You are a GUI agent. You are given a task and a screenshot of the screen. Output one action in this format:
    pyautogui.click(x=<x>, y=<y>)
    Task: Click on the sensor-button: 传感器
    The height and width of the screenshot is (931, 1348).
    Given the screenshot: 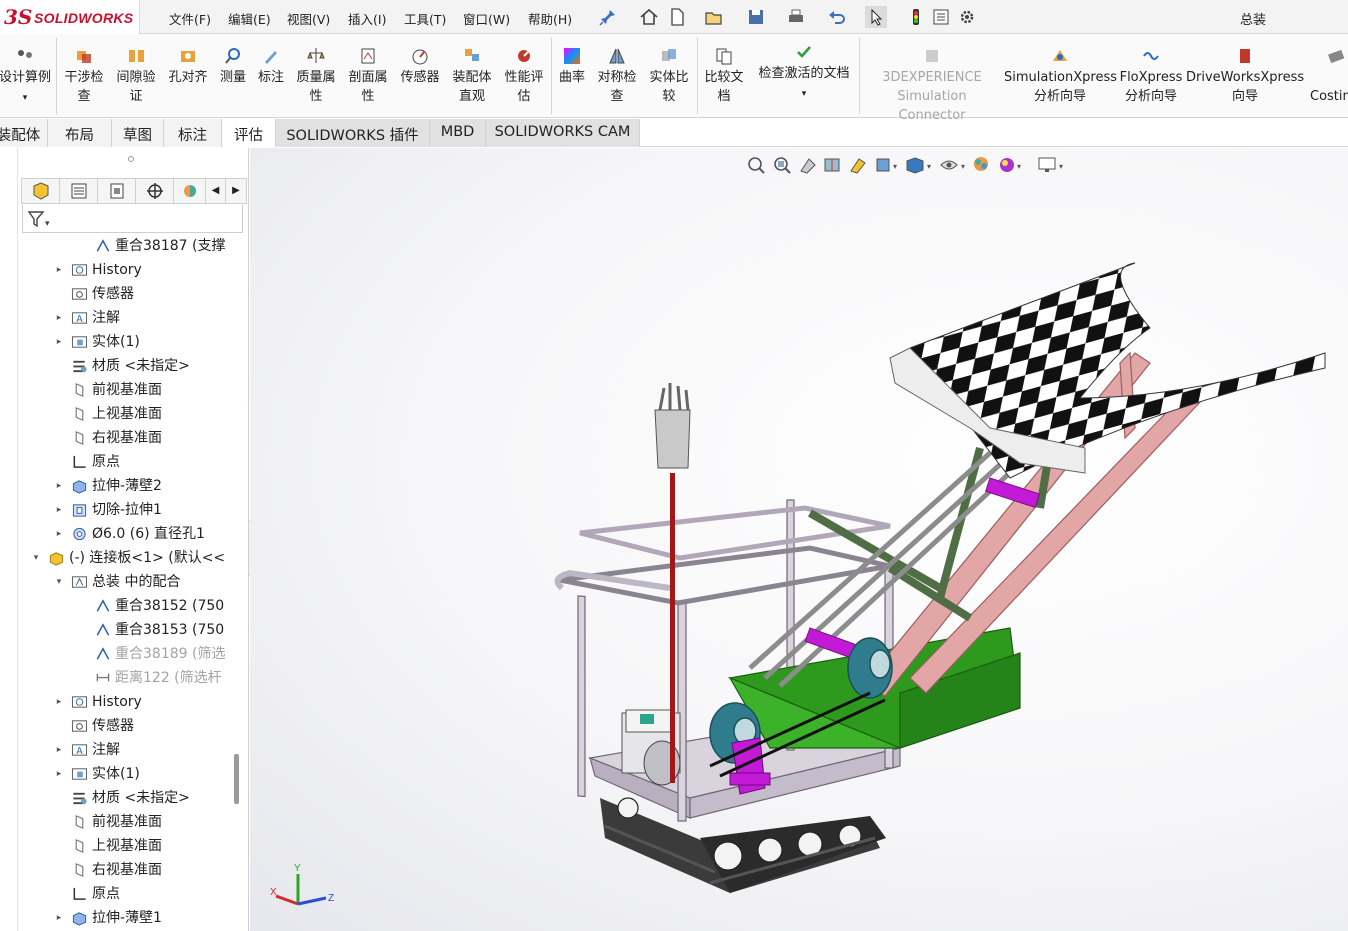 What is the action you would take?
    pyautogui.click(x=420, y=76)
    